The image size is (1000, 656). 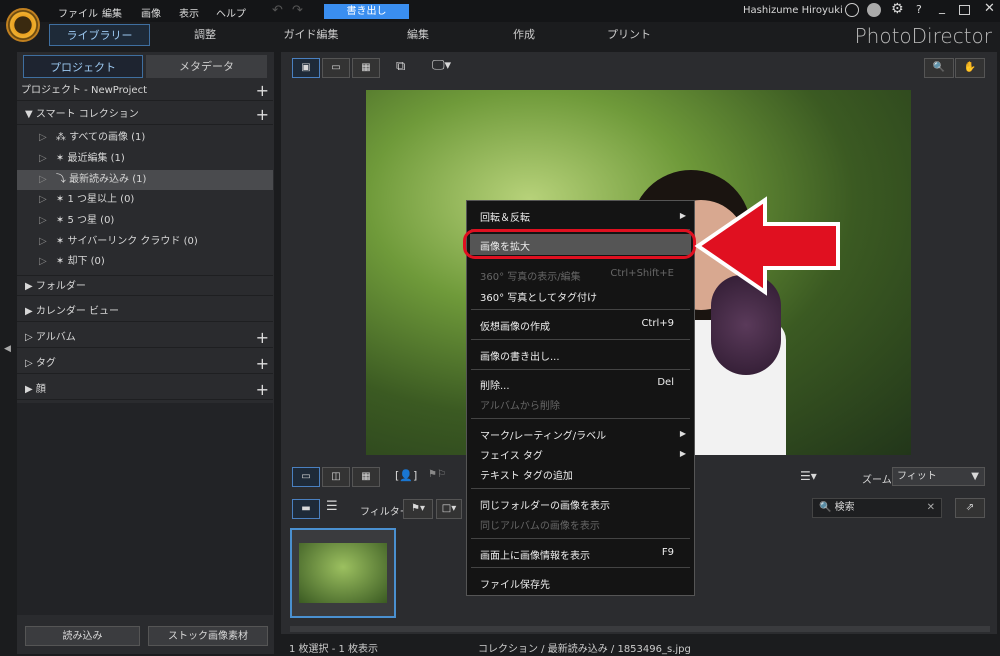 I want to click on menu-item-rotate-flip: 回転＆反転, so click(x=505, y=216).